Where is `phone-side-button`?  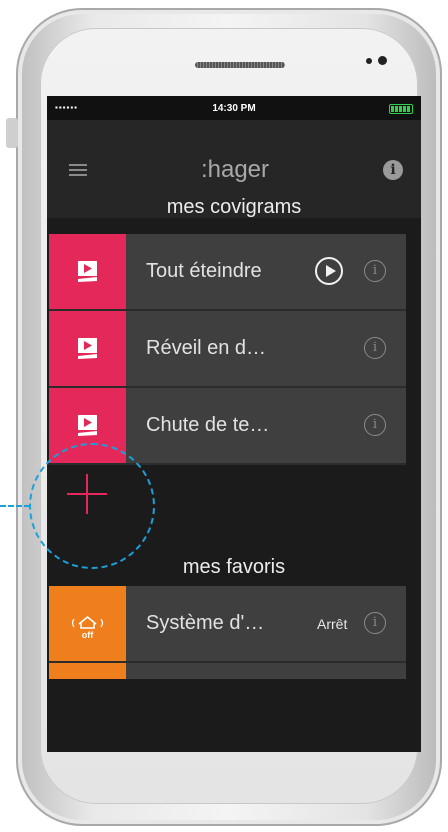
phone-side-button is located at coordinates (12, 133).